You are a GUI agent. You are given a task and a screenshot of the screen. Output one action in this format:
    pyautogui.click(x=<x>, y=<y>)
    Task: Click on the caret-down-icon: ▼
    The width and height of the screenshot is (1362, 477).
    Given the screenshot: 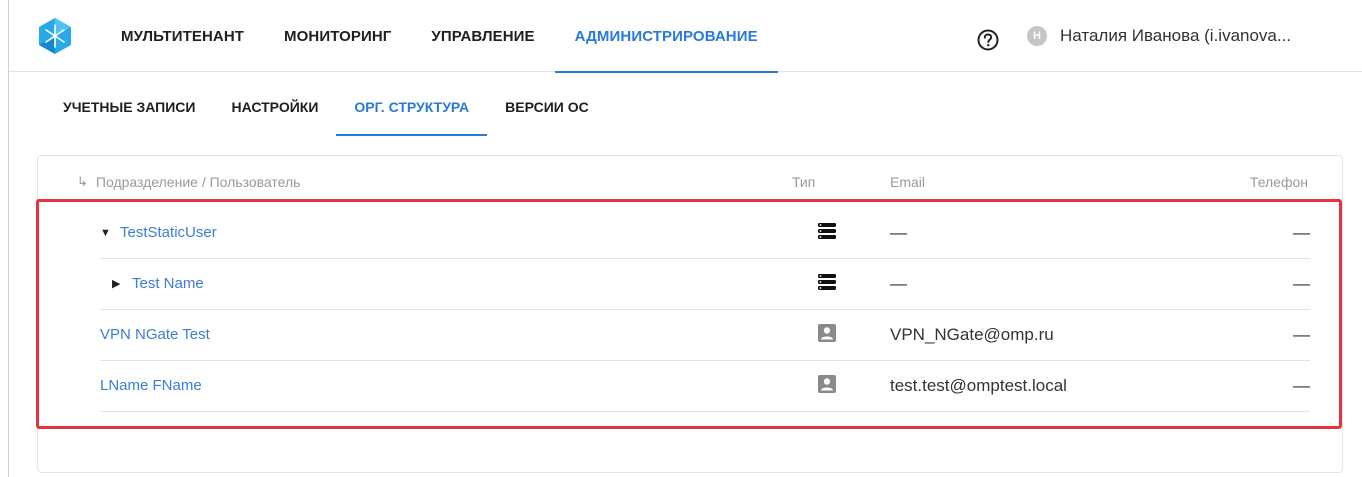 What is the action you would take?
    pyautogui.click(x=105, y=233)
    